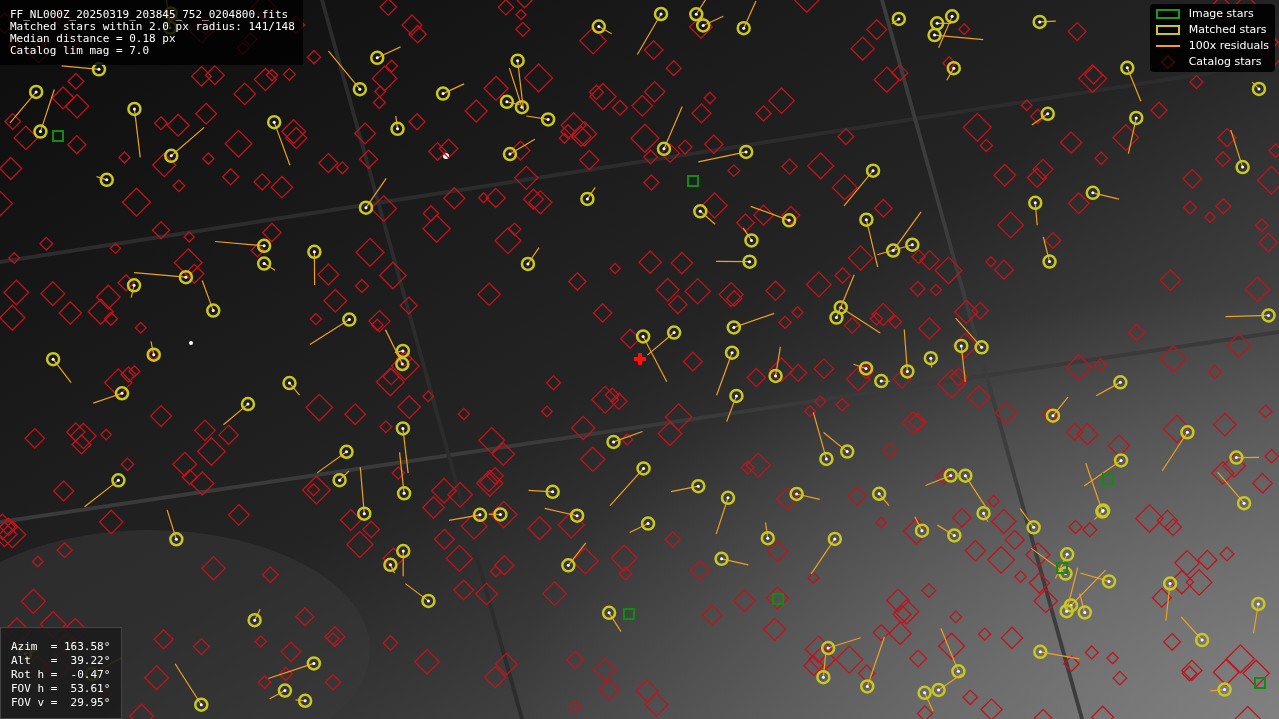  Describe the element at coordinates (150, 15) in the screenshot. I see `info-text: FF_NL000Z_20250319_203845_752_0204800.fits` at that location.